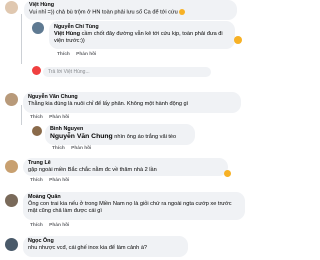 The image size is (320, 260). I want to click on comment-author: Moàng Quân, so click(134, 197).